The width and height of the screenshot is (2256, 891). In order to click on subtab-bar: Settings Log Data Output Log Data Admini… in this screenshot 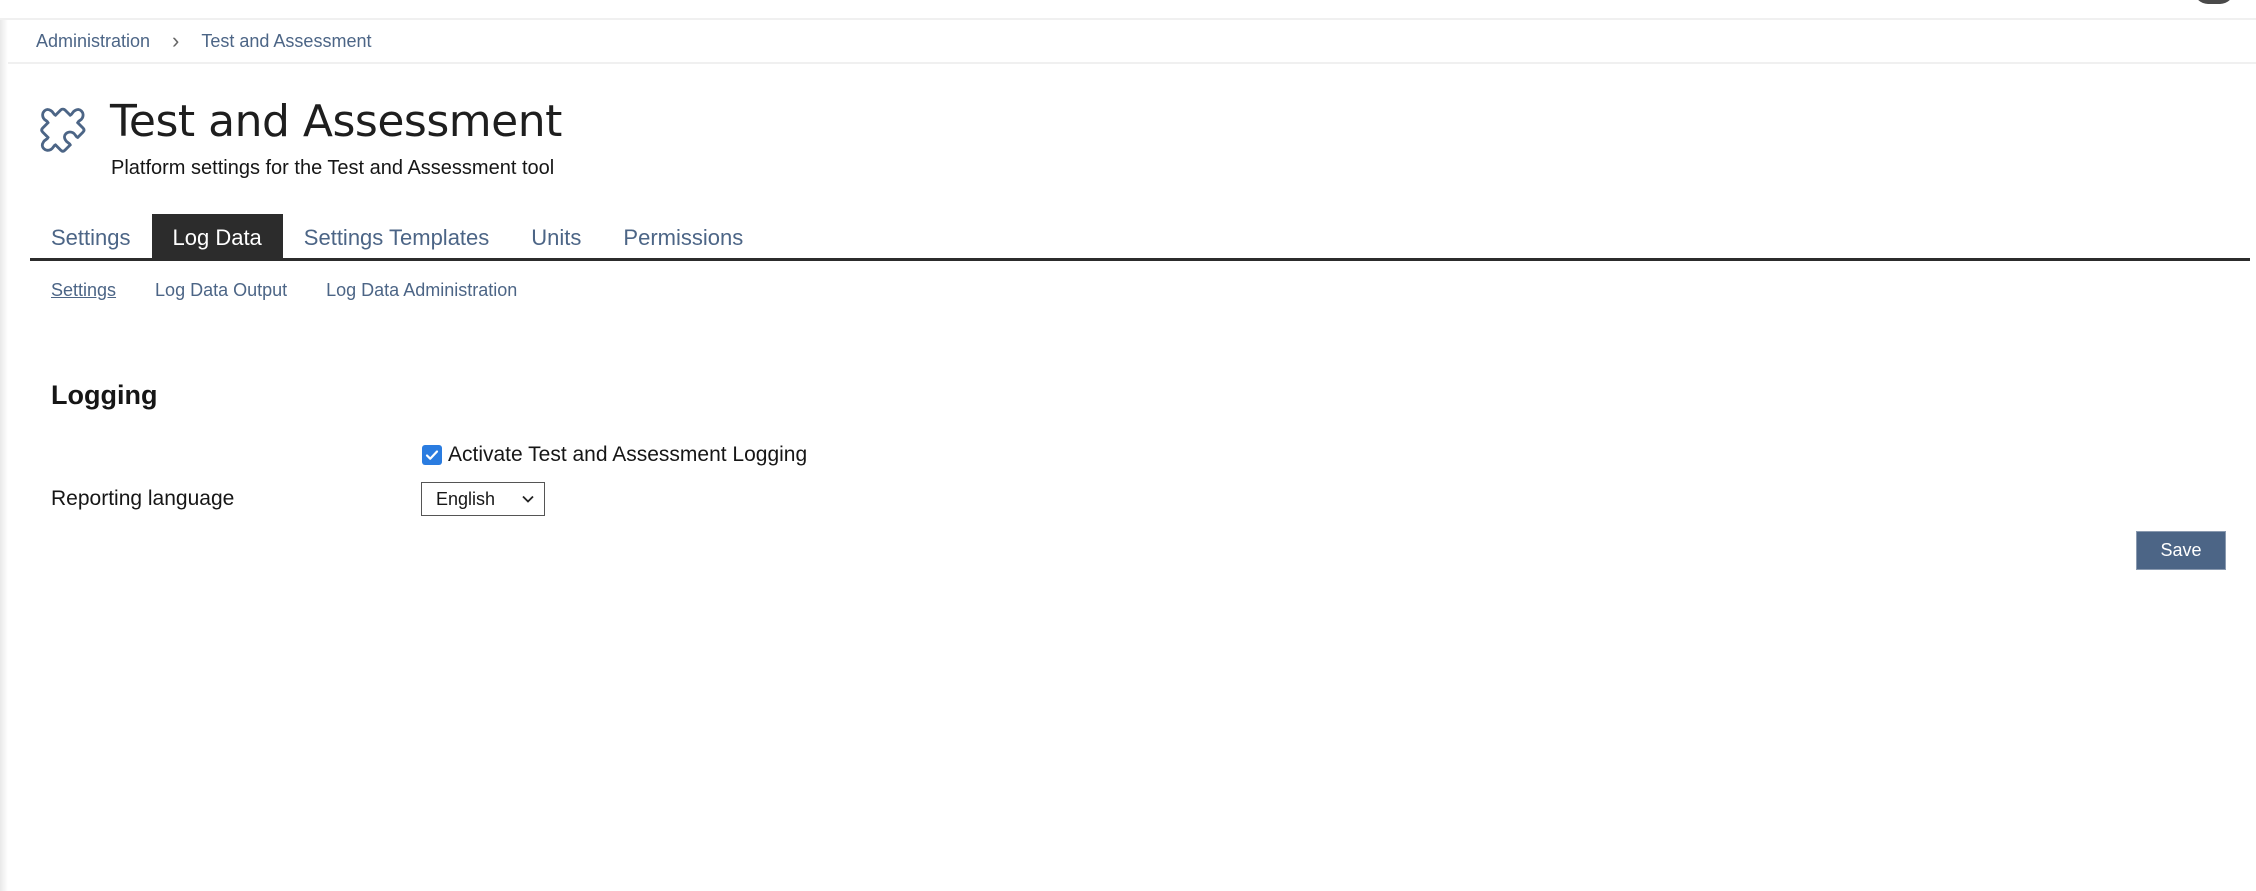, I will do `click(303, 290)`.